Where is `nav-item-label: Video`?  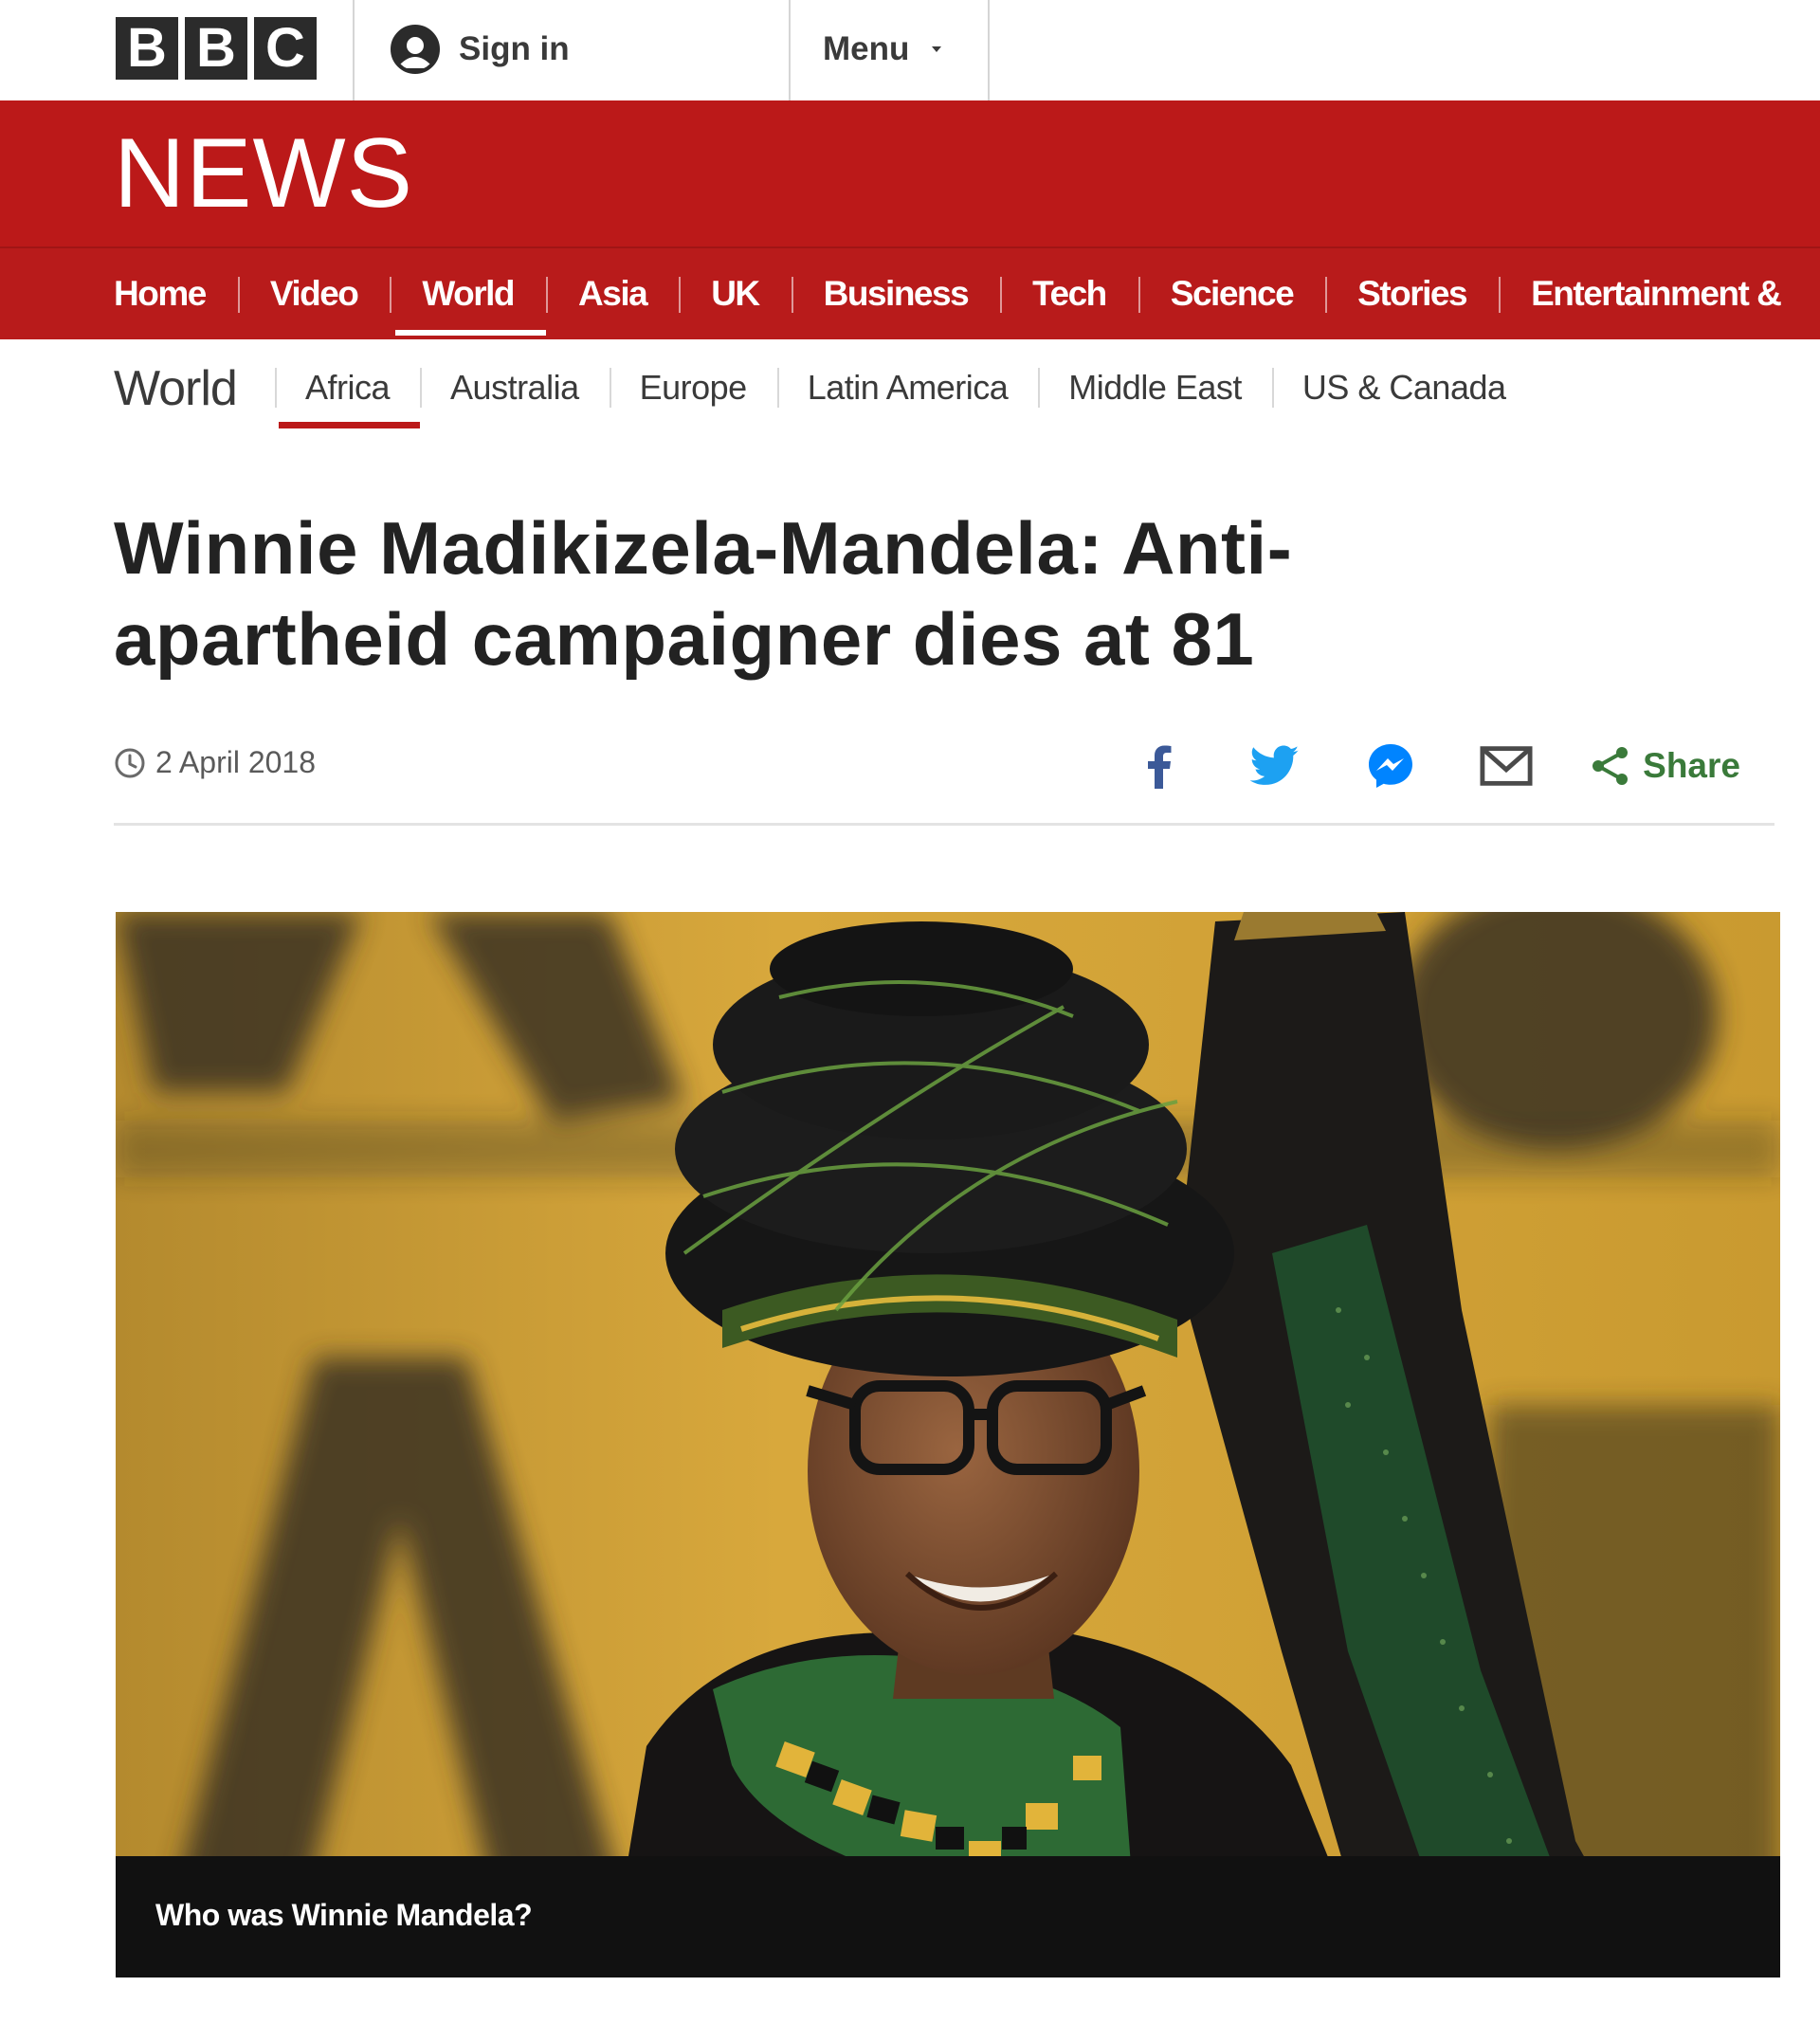 nav-item-label: Video is located at coordinates (314, 294).